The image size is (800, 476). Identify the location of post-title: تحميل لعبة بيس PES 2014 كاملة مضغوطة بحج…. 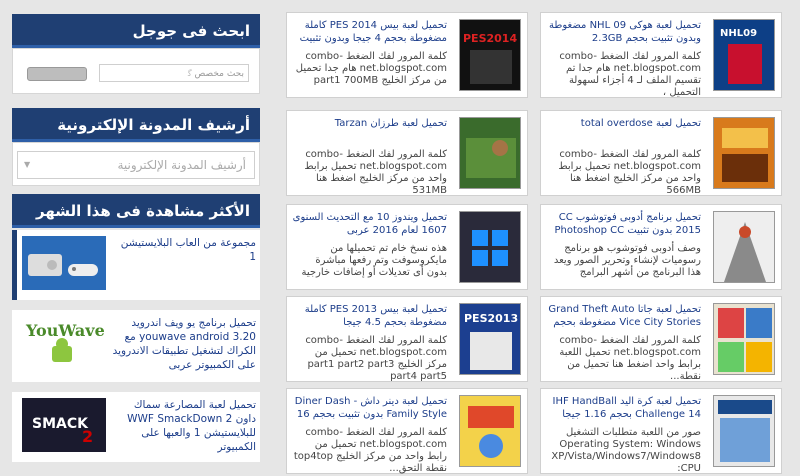
(369, 32).